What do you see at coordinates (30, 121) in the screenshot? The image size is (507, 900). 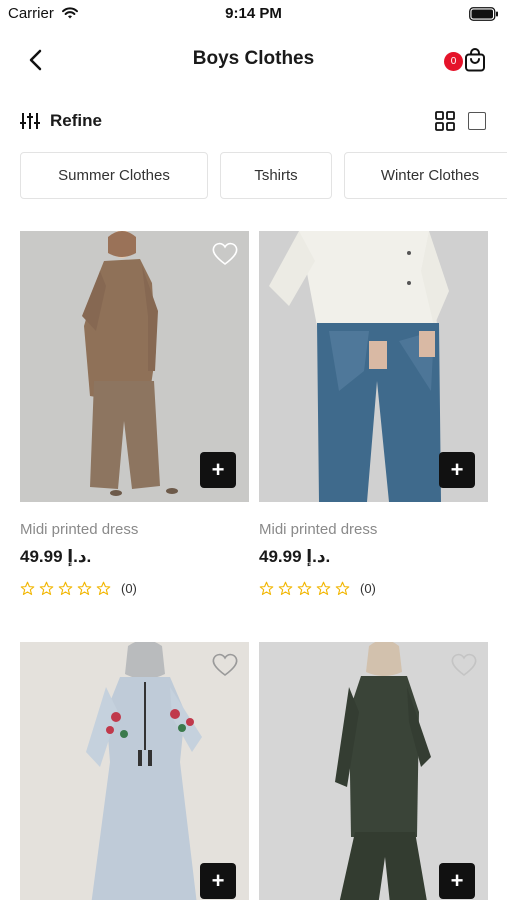 I see `sliders-icon` at bounding box center [30, 121].